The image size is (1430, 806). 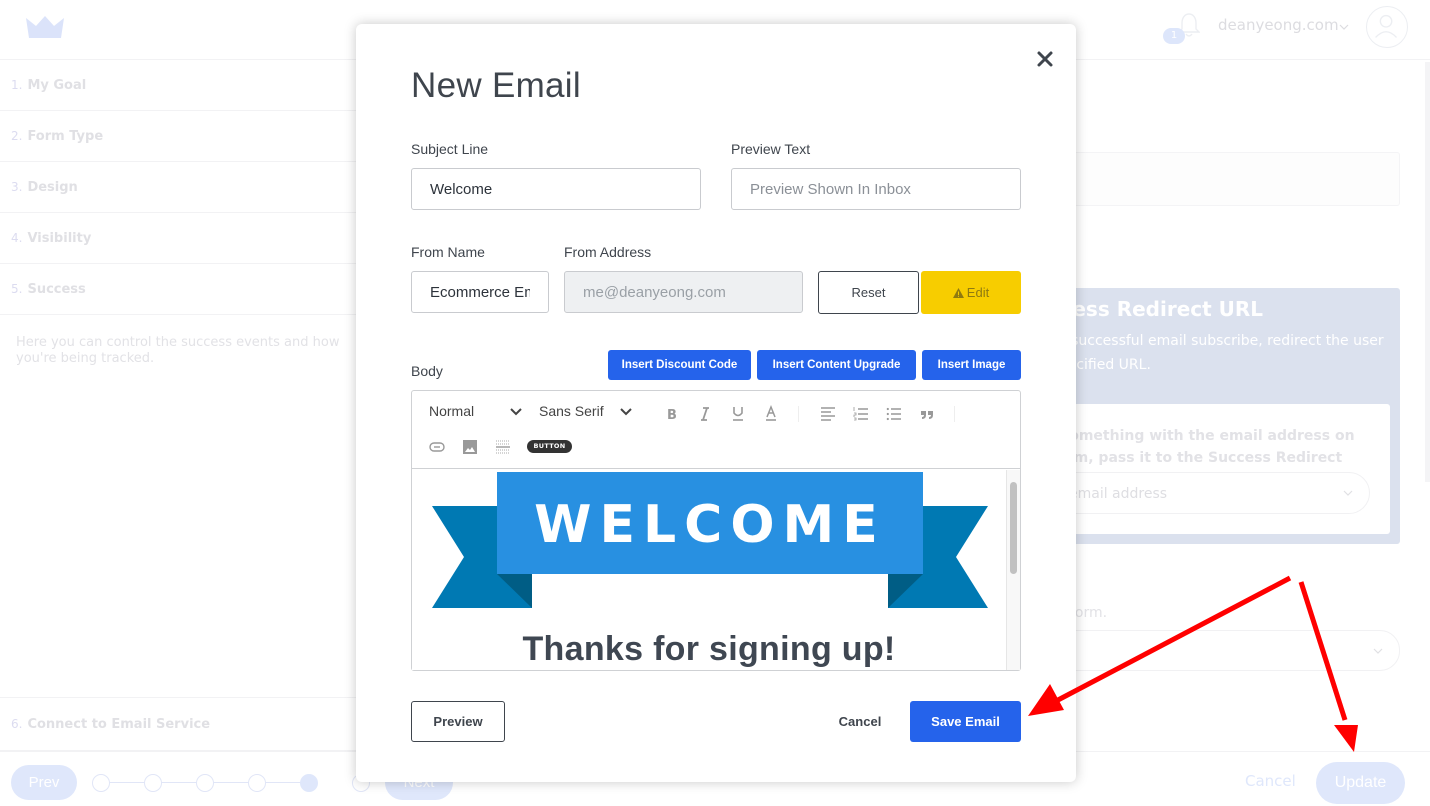 What do you see at coordinates (1270, 781) in the screenshot?
I see `page-cancel-button: Cancel` at bounding box center [1270, 781].